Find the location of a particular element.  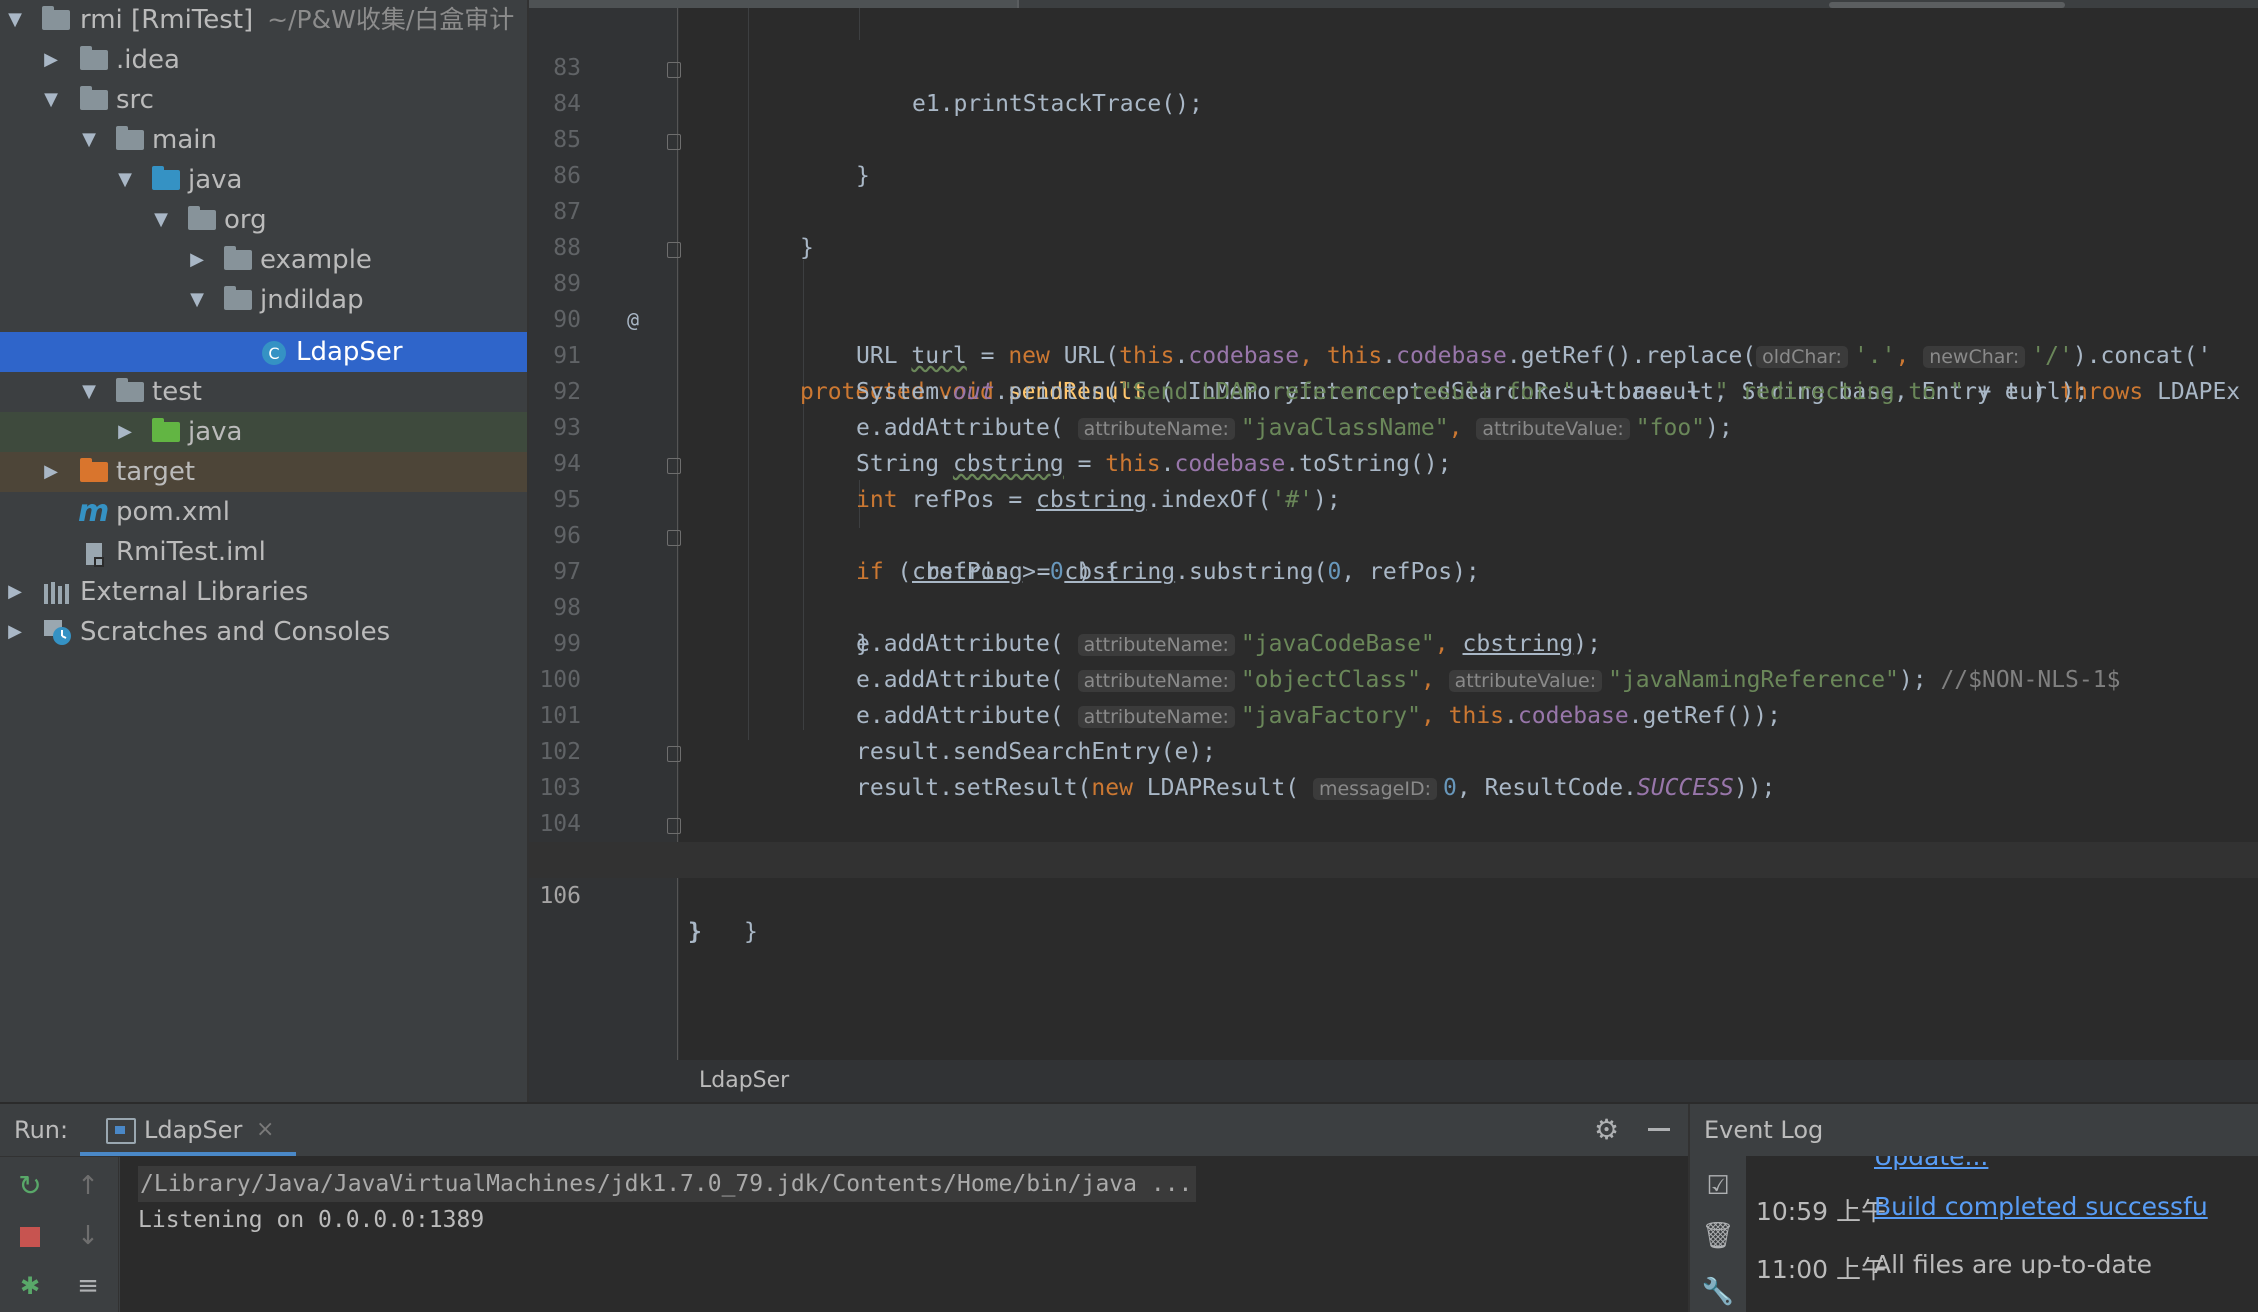

code-line-88: 88 is located at coordinates (1393, 227).